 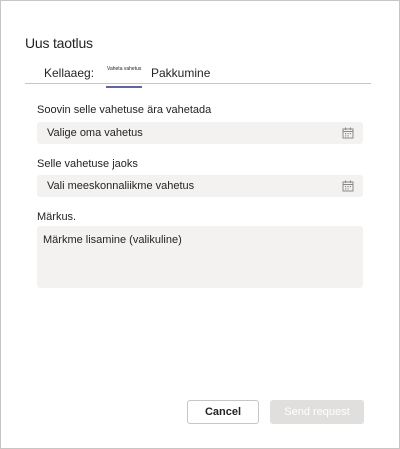 I want to click on tab-swap-shift-label: Vahetа vahetus, so click(x=124, y=69).